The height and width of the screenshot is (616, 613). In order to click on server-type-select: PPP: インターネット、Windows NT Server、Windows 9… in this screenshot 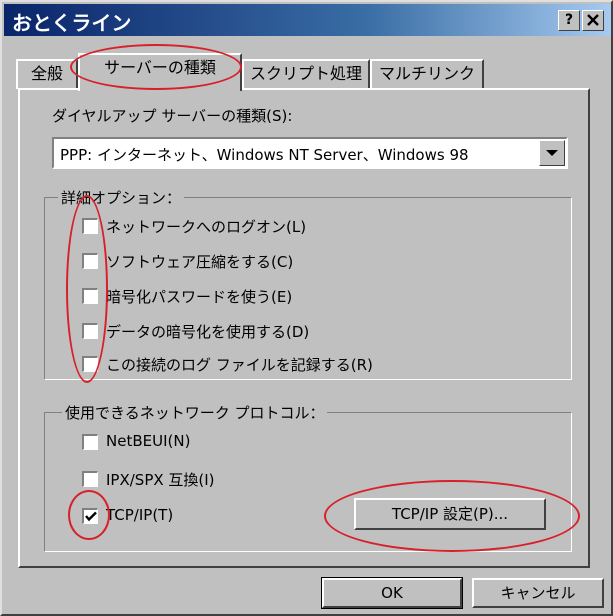, I will do `click(310, 153)`.